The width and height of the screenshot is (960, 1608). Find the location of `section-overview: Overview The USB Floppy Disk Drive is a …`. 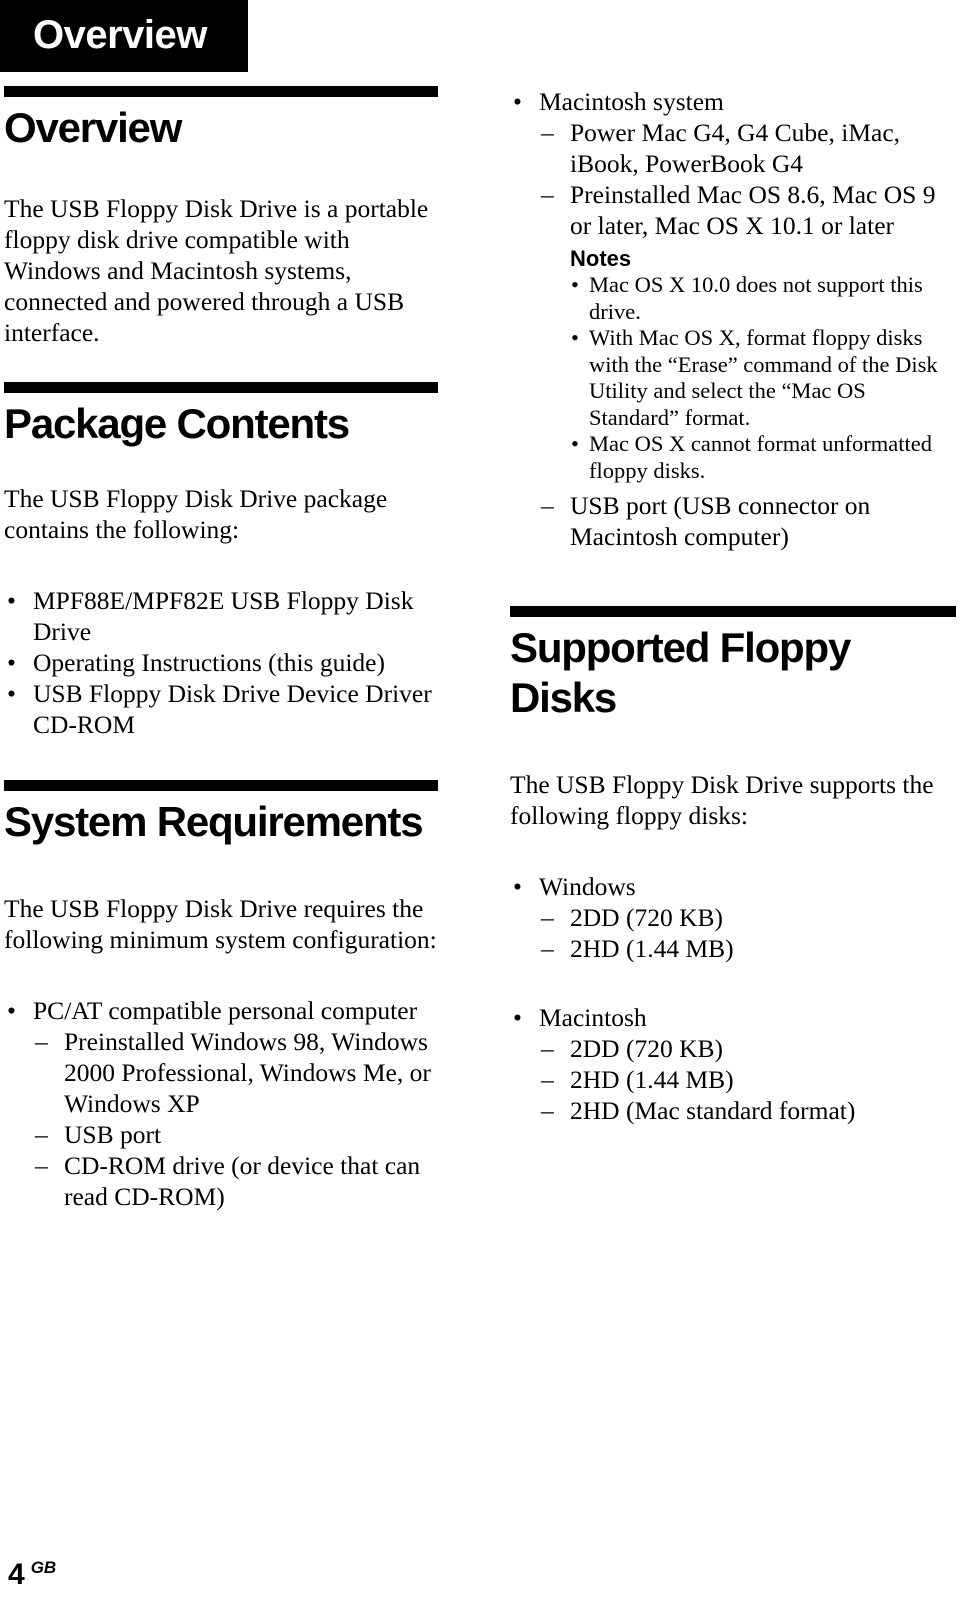

section-overview: Overview The USB Floppy Disk Drive is a … is located at coordinates (221, 217).